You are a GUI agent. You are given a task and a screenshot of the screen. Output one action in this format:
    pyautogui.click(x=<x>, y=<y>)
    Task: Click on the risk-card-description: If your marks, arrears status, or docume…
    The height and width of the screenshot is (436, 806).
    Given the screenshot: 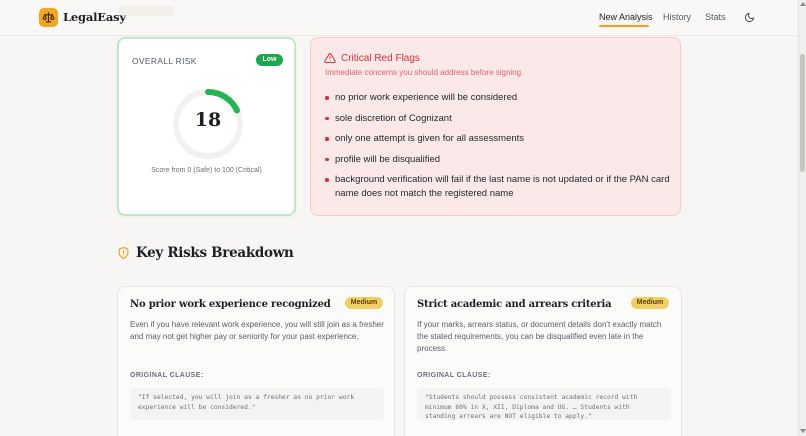 What is the action you would take?
    pyautogui.click(x=539, y=336)
    